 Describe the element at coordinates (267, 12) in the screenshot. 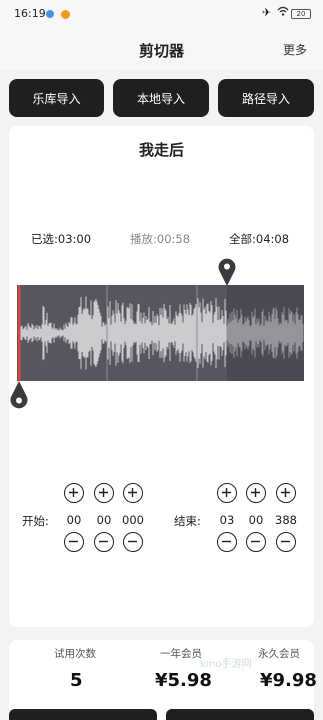

I see `airplane-icon: ✈` at that location.